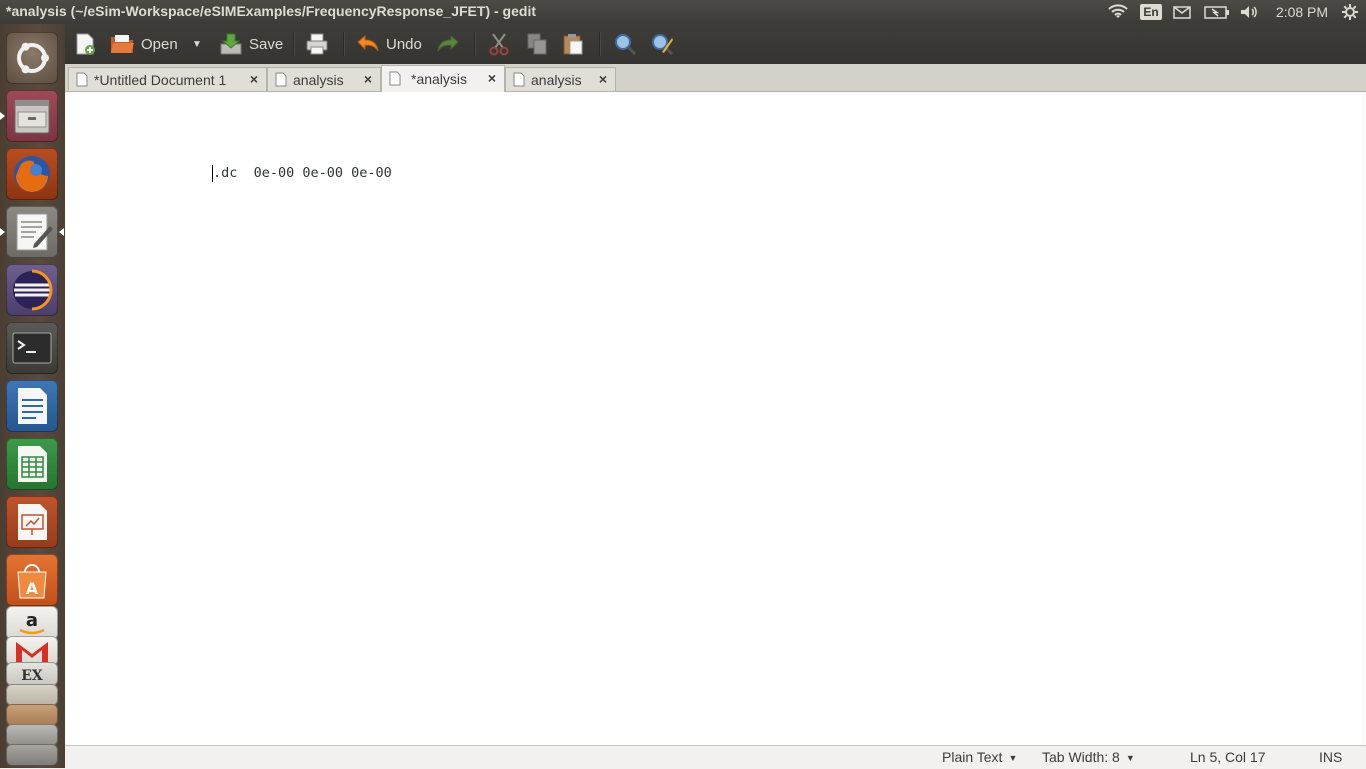 This screenshot has height=769, width=1366. I want to click on redo-button, so click(449, 44).